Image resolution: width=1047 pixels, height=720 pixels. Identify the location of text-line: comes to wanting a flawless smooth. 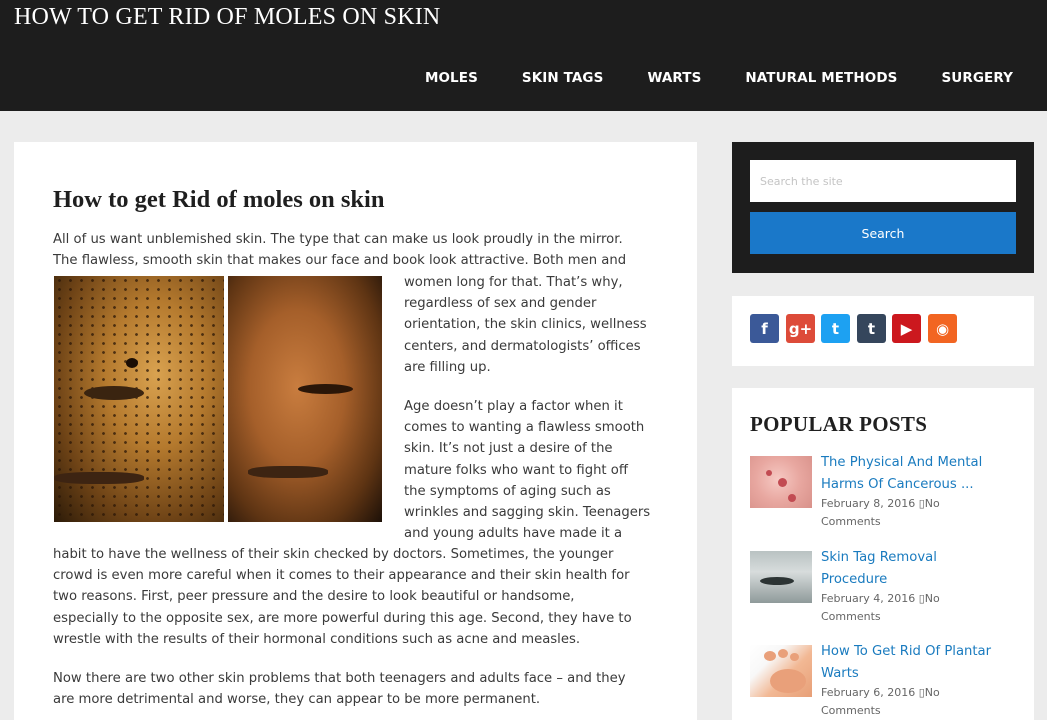
(524, 428).